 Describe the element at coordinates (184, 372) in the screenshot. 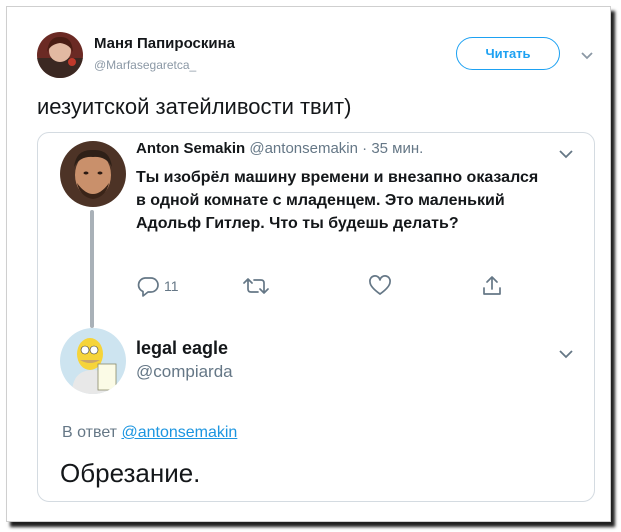

I see `reply-author-handle: @compiarda` at that location.